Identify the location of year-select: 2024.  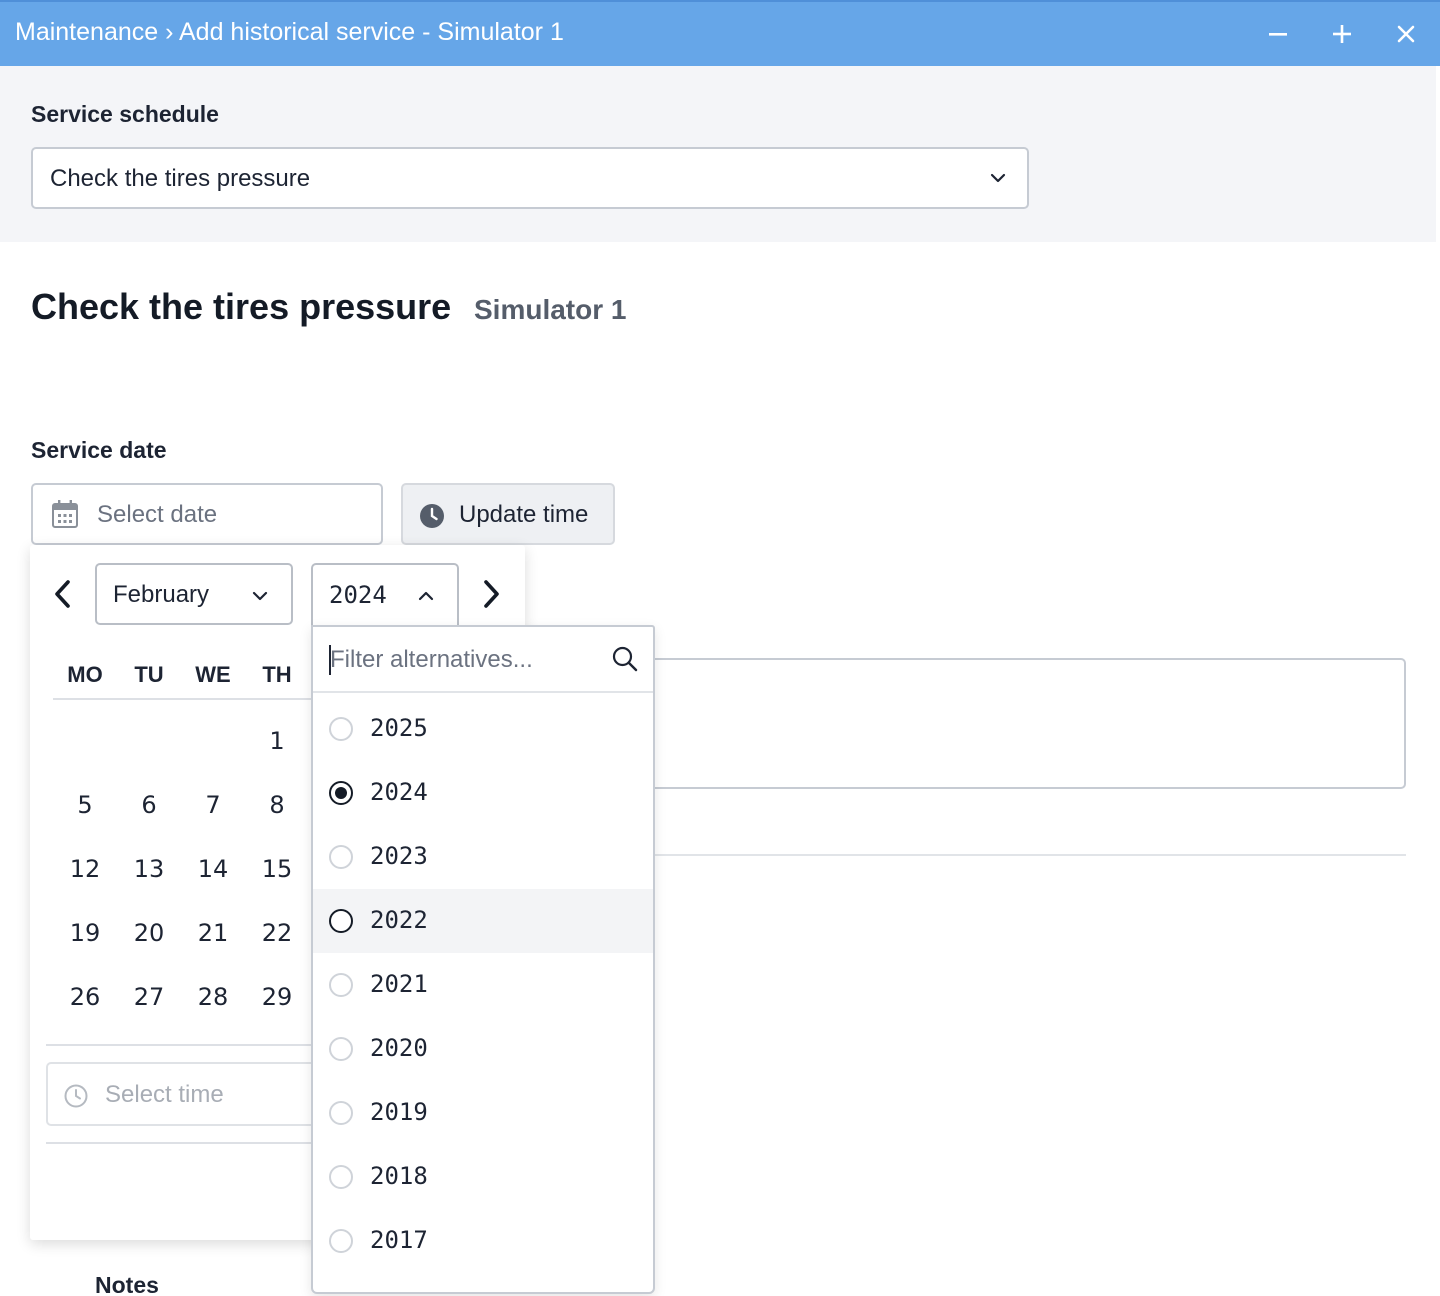
(385, 595).